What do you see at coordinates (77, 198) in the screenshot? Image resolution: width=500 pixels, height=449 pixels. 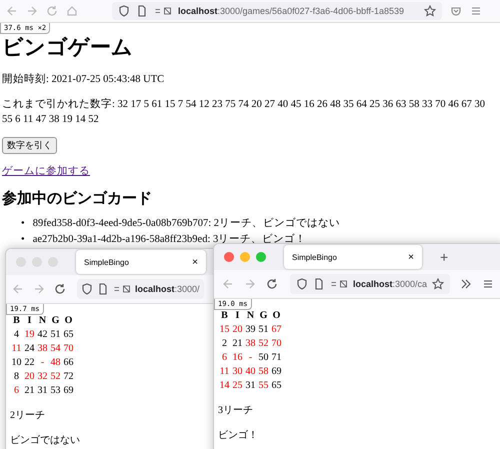 I see `cards-heading: 参加中のビンゴカード` at bounding box center [77, 198].